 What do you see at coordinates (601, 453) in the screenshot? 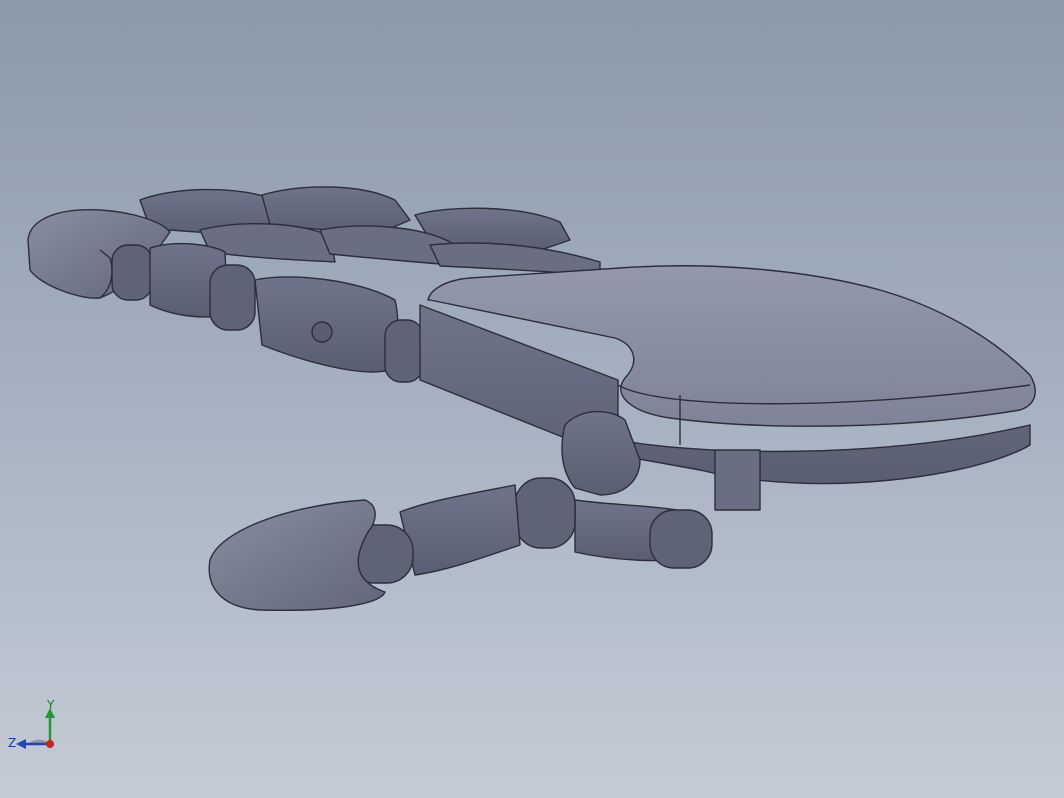
I see `thumb-base` at bounding box center [601, 453].